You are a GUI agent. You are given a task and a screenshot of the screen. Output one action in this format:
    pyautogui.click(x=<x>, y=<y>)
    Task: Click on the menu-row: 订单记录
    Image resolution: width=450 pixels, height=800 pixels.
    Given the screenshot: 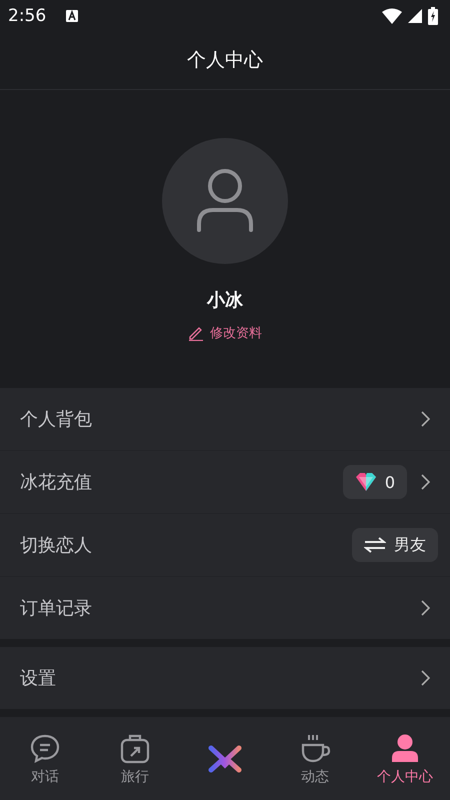 What is the action you would take?
    pyautogui.click(x=225, y=608)
    